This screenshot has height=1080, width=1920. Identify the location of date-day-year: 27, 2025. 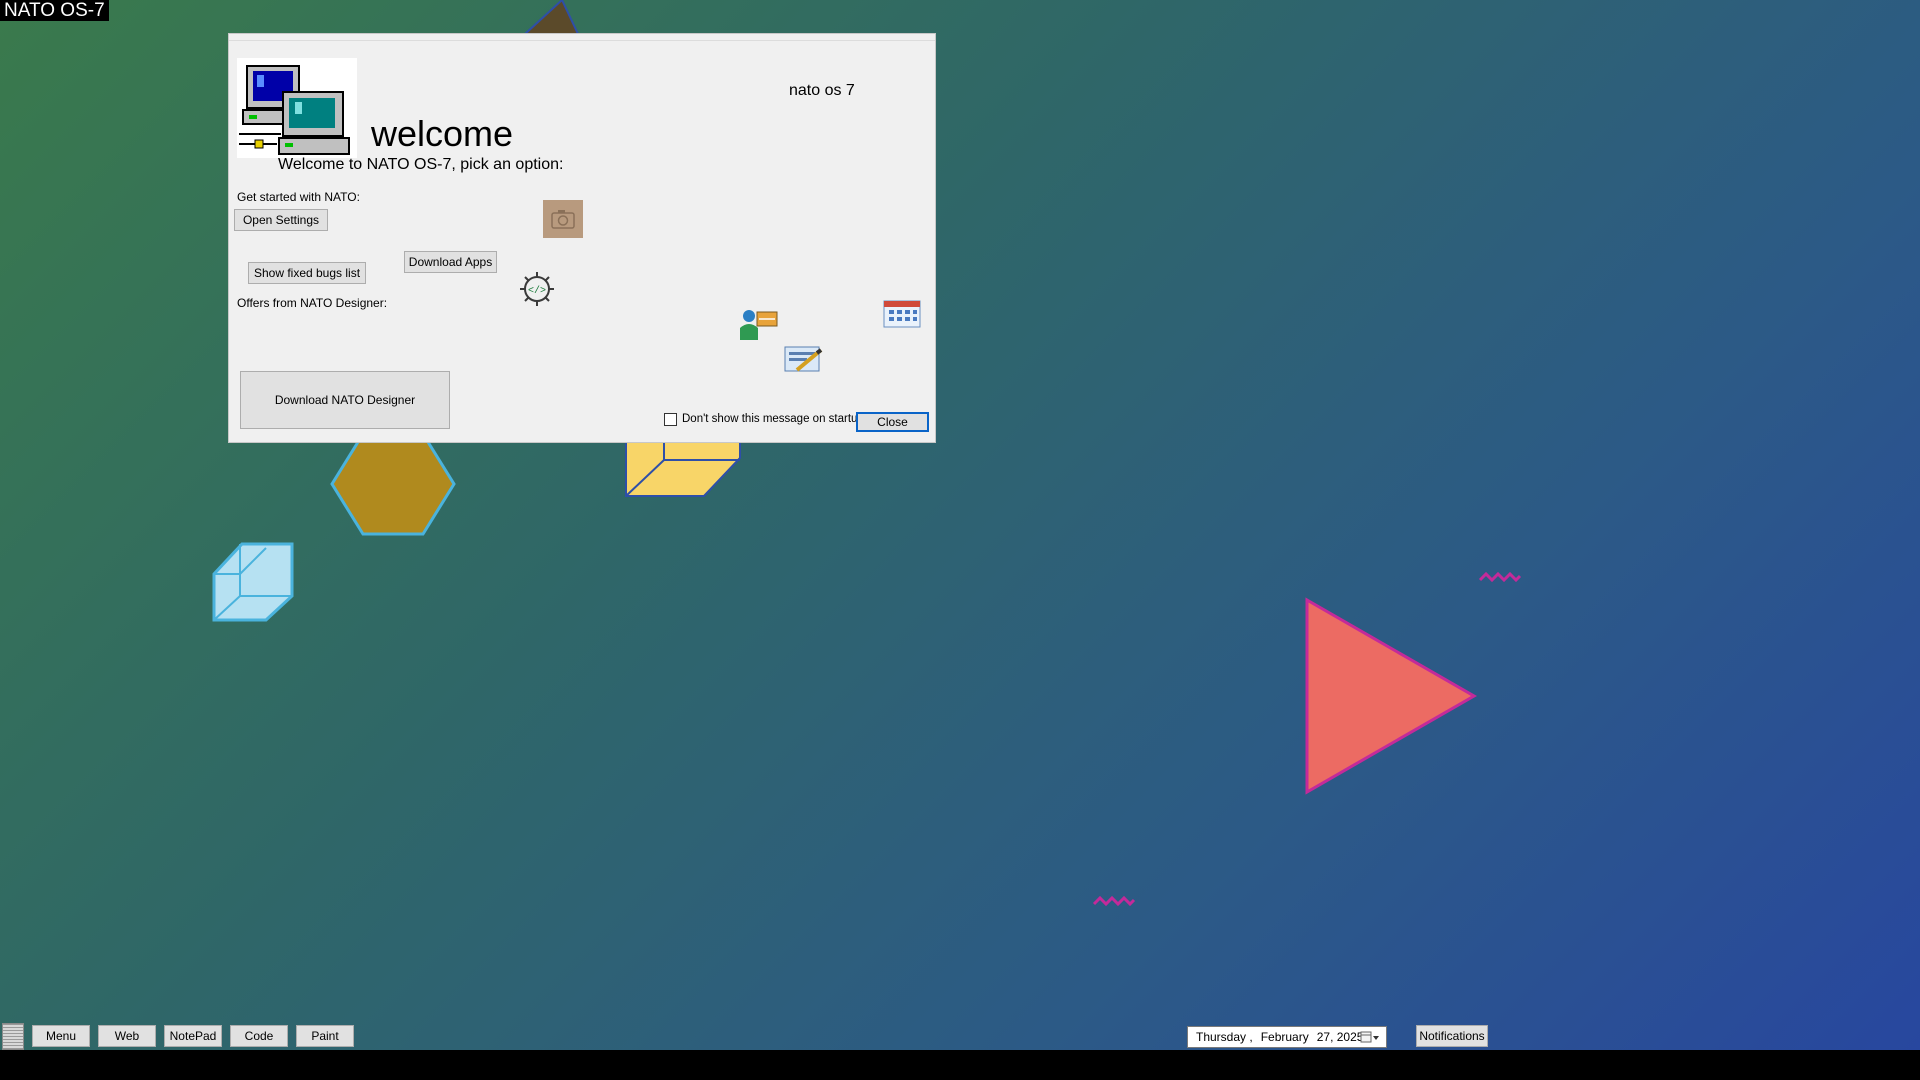
(1340, 1037).